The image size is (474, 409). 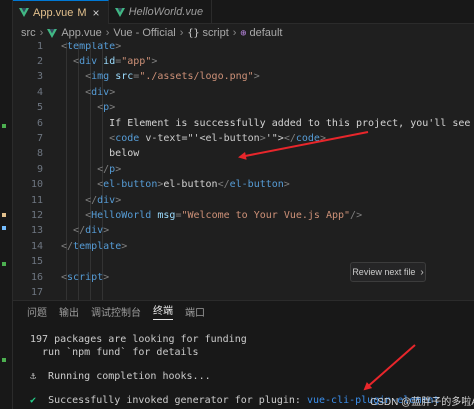 What do you see at coordinates (243, 107) in the screenshot?
I see `code-line: 5 <p>` at bounding box center [243, 107].